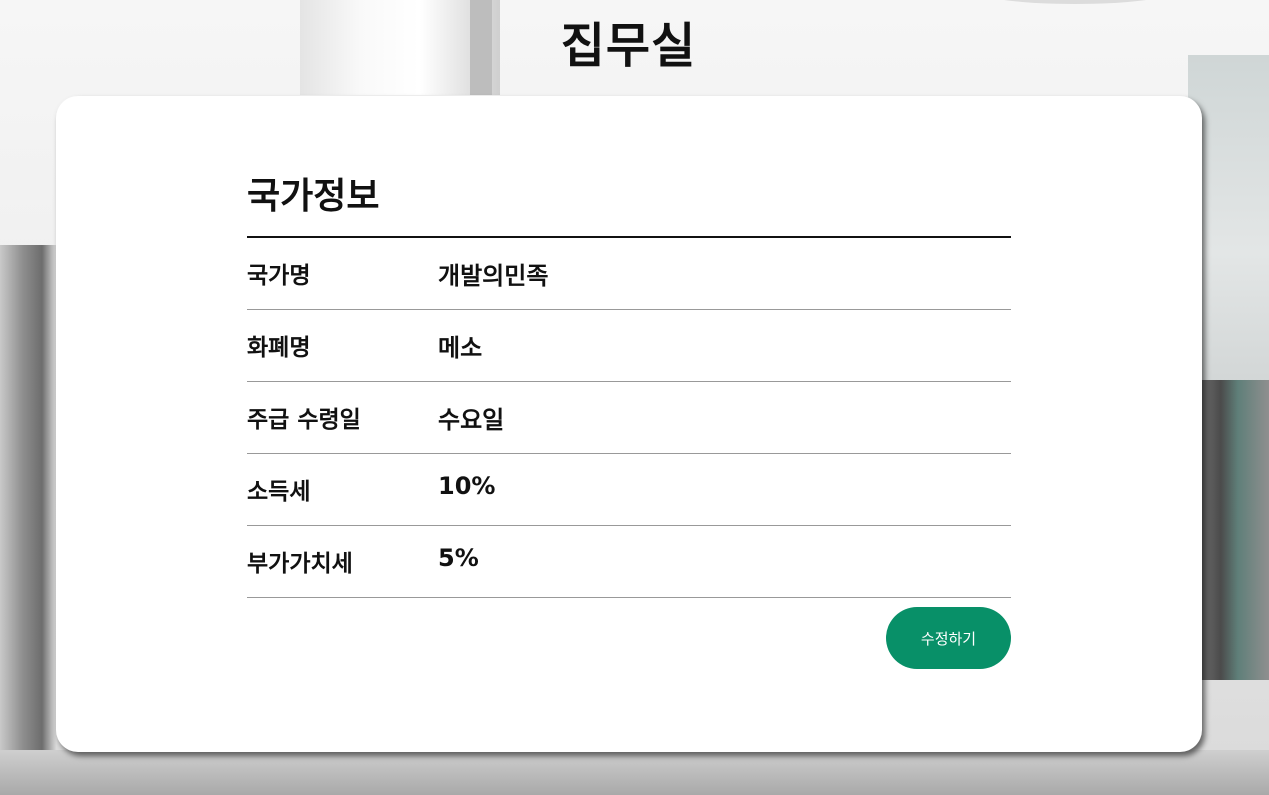  What do you see at coordinates (471, 420) in the screenshot?
I see `info-value: 수요일` at bounding box center [471, 420].